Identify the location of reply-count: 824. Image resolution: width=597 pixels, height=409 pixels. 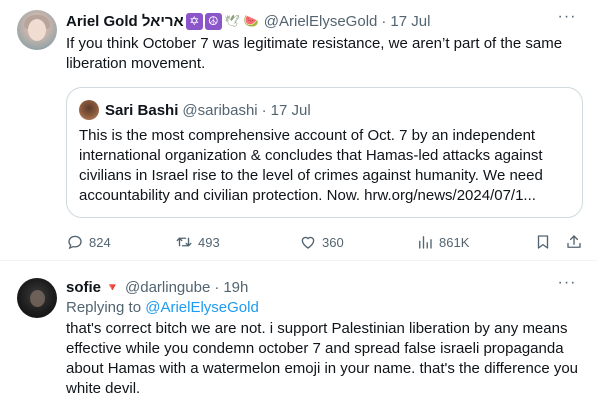
(100, 242).